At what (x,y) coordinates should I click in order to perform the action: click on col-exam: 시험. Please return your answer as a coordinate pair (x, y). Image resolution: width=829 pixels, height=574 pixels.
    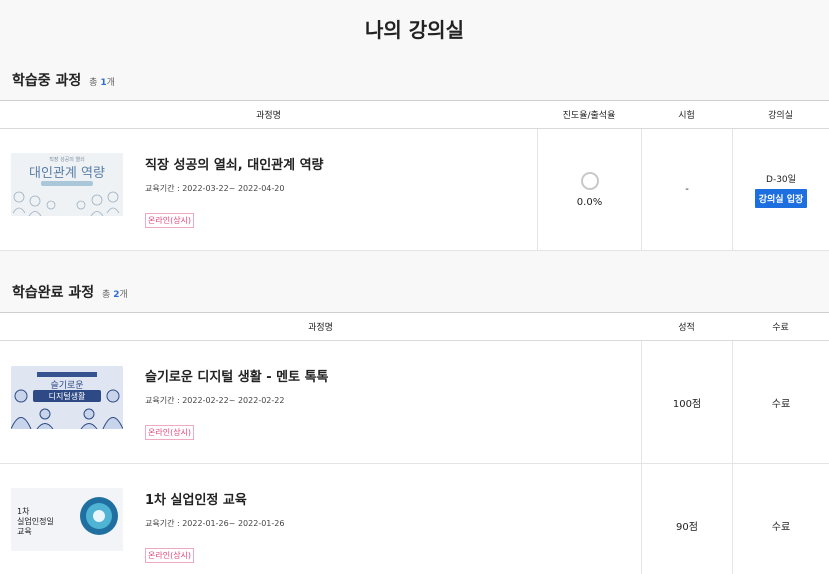
    Looking at the image, I should click on (686, 116).